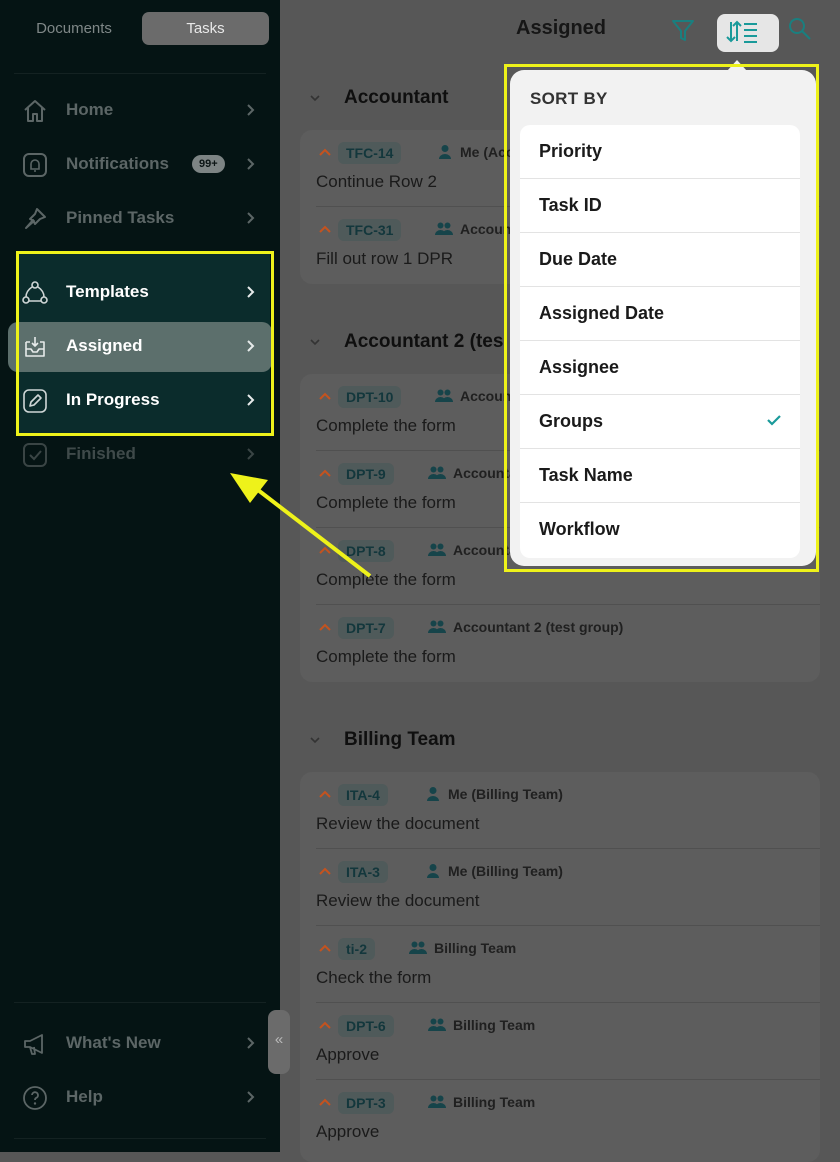 This screenshot has width=840, height=1162. What do you see at coordinates (396, 97) in the screenshot?
I see `group-name: Accountant` at bounding box center [396, 97].